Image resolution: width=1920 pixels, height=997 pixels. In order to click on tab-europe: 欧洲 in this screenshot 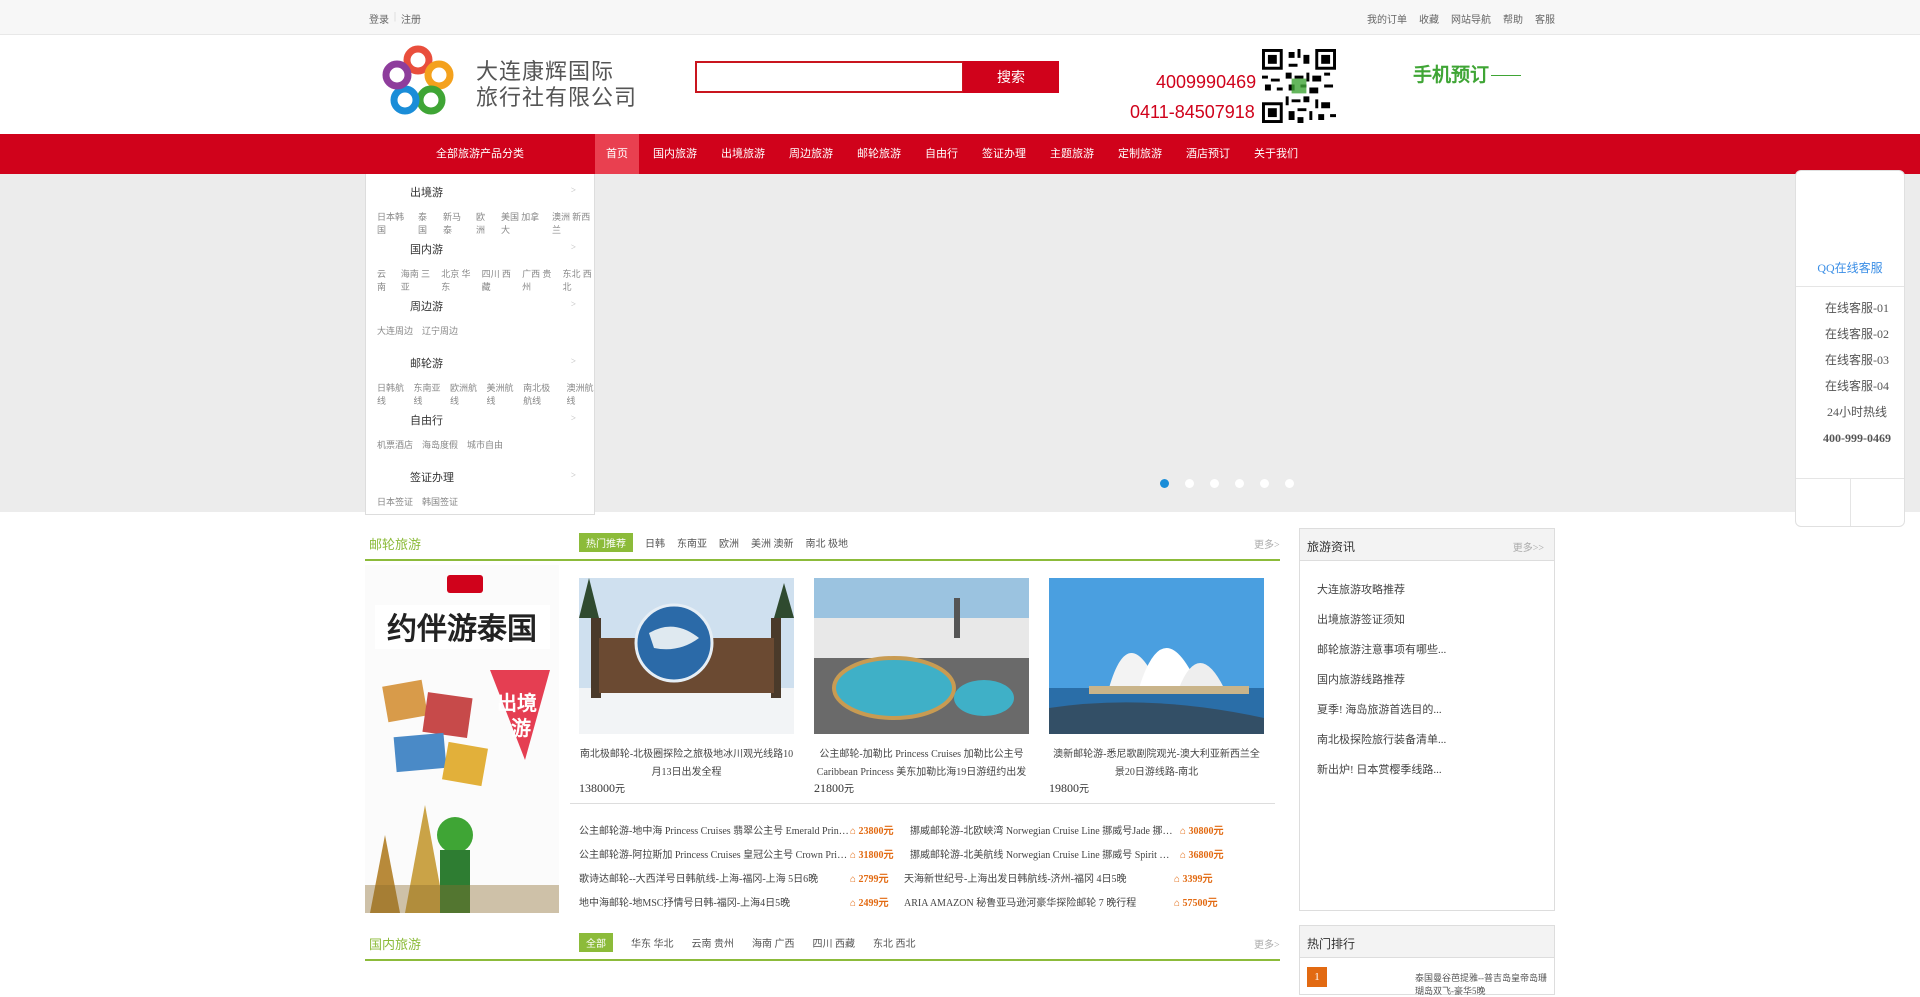, I will do `click(729, 542)`.